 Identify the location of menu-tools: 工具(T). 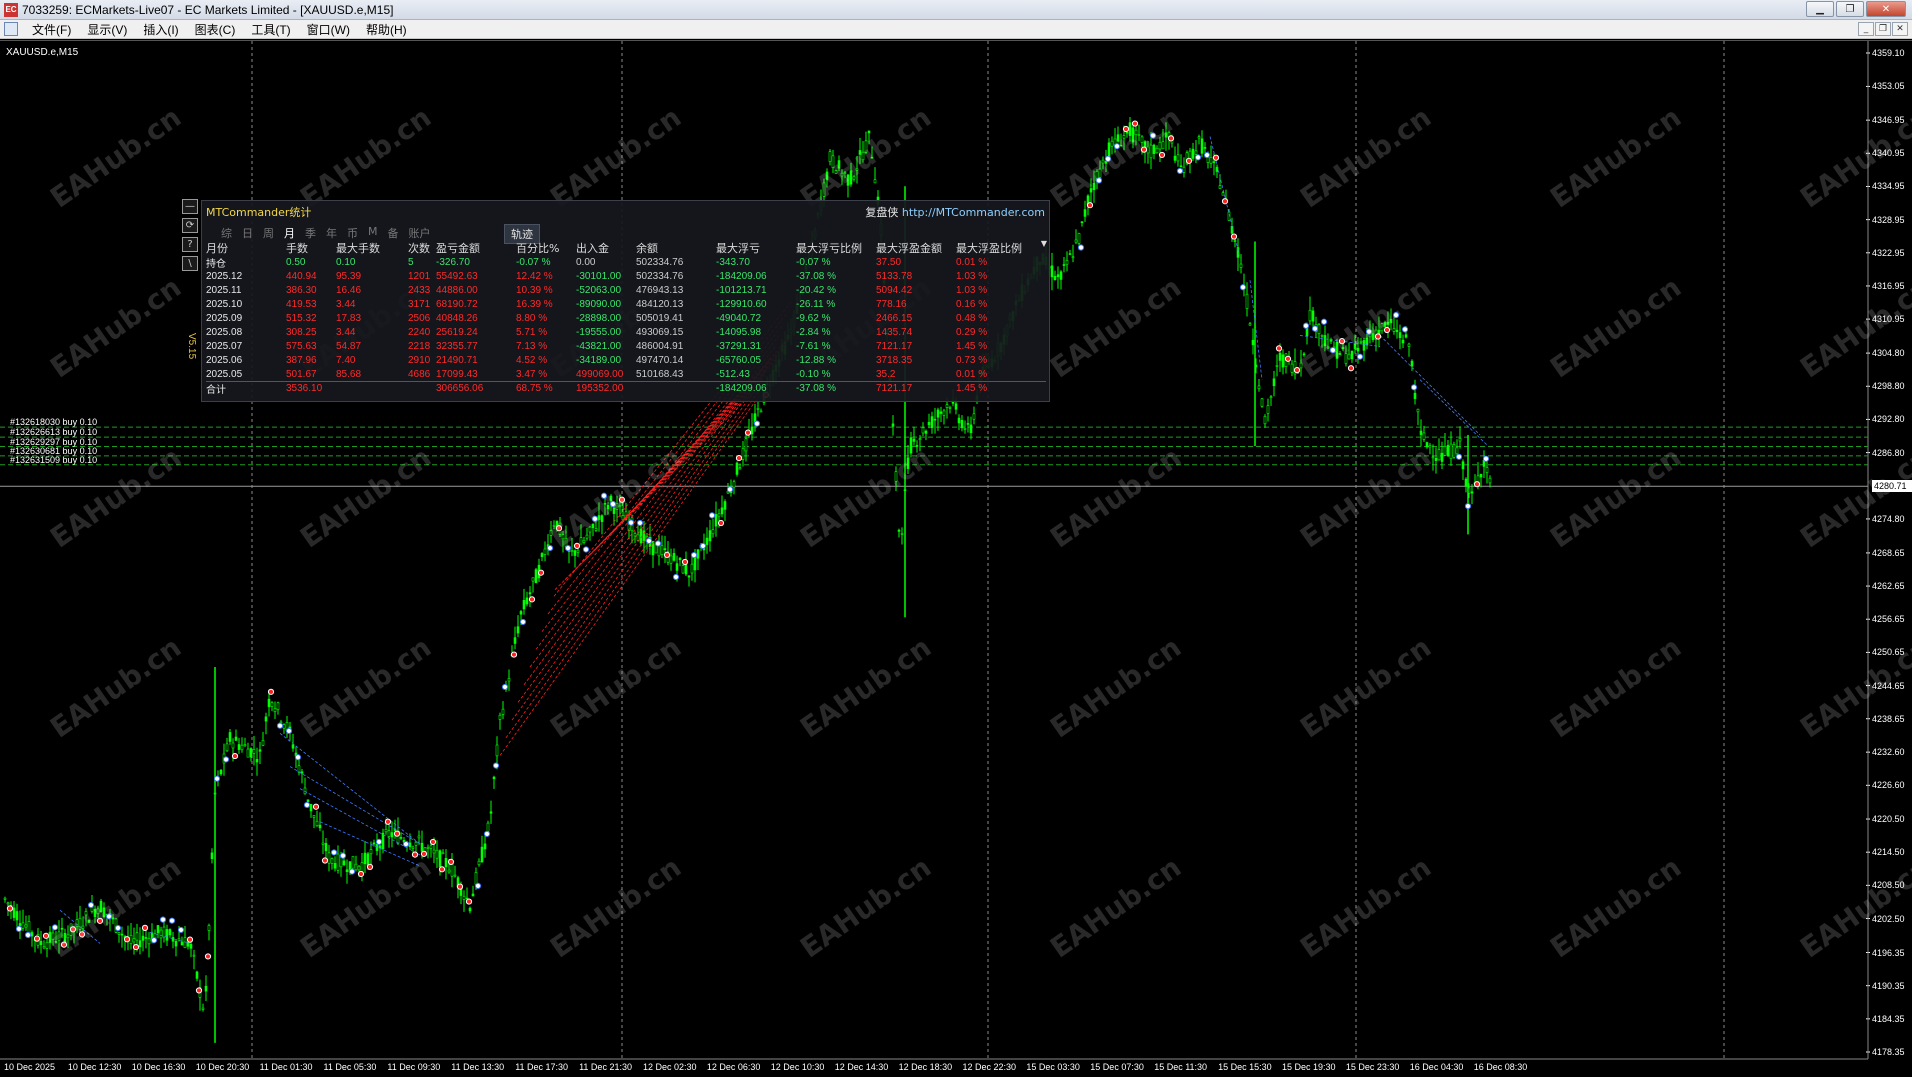
(270, 29).